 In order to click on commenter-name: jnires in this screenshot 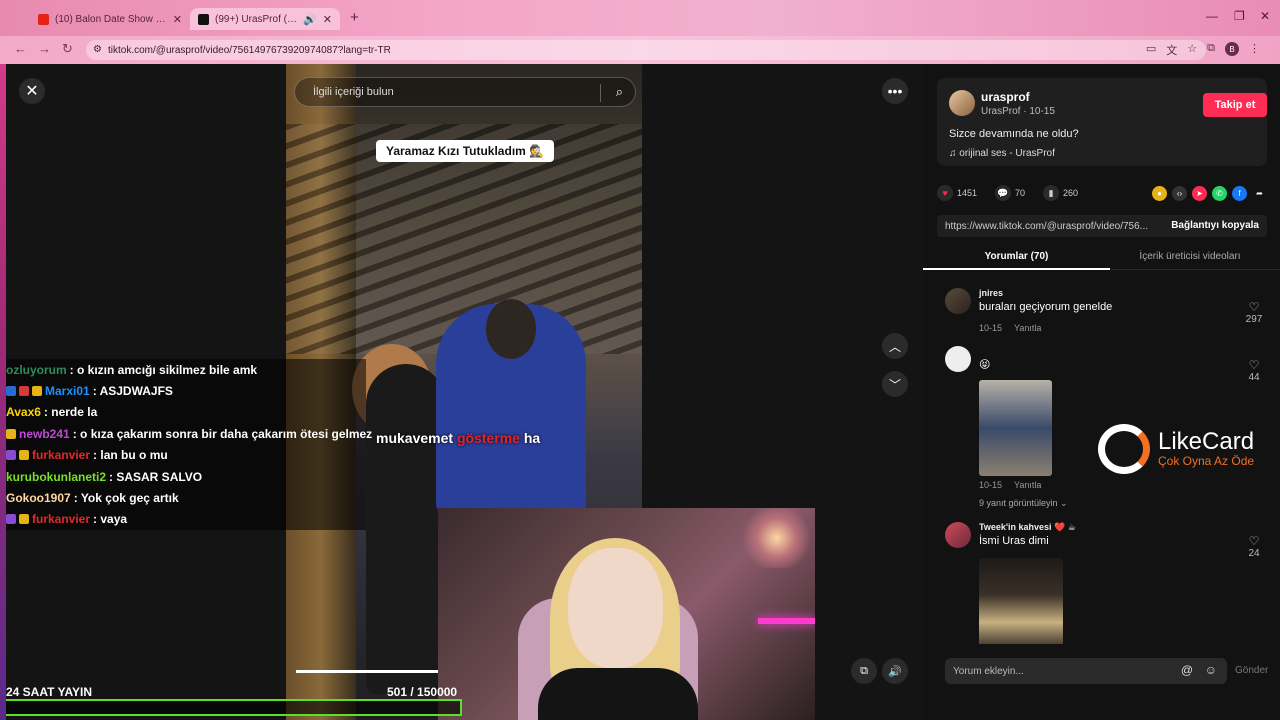, I will do `click(991, 293)`.